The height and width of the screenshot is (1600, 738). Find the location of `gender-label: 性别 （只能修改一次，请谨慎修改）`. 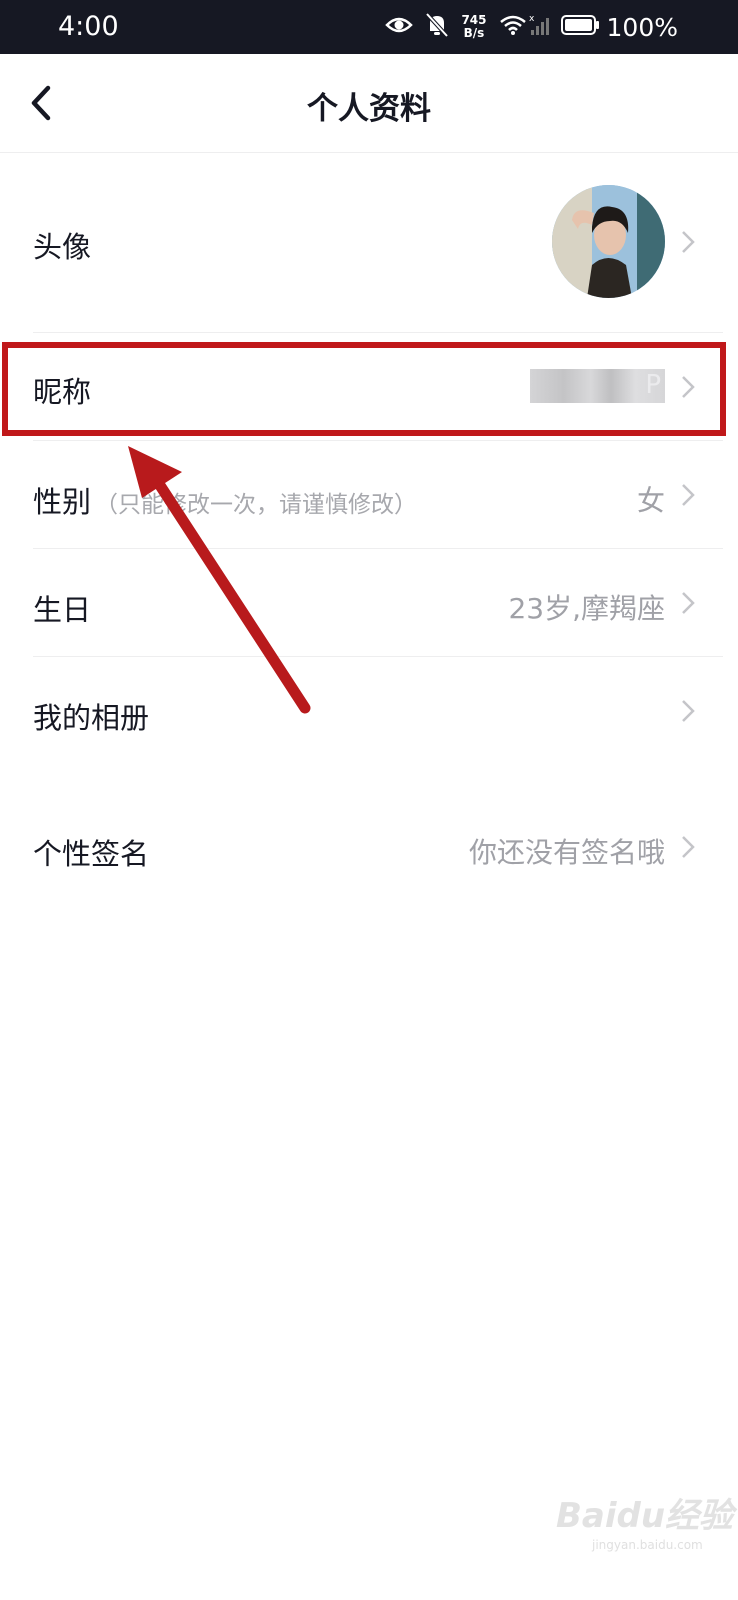

gender-label: 性别 （只能修改一次，请谨慎修改） is located at coordinates (225, 500).